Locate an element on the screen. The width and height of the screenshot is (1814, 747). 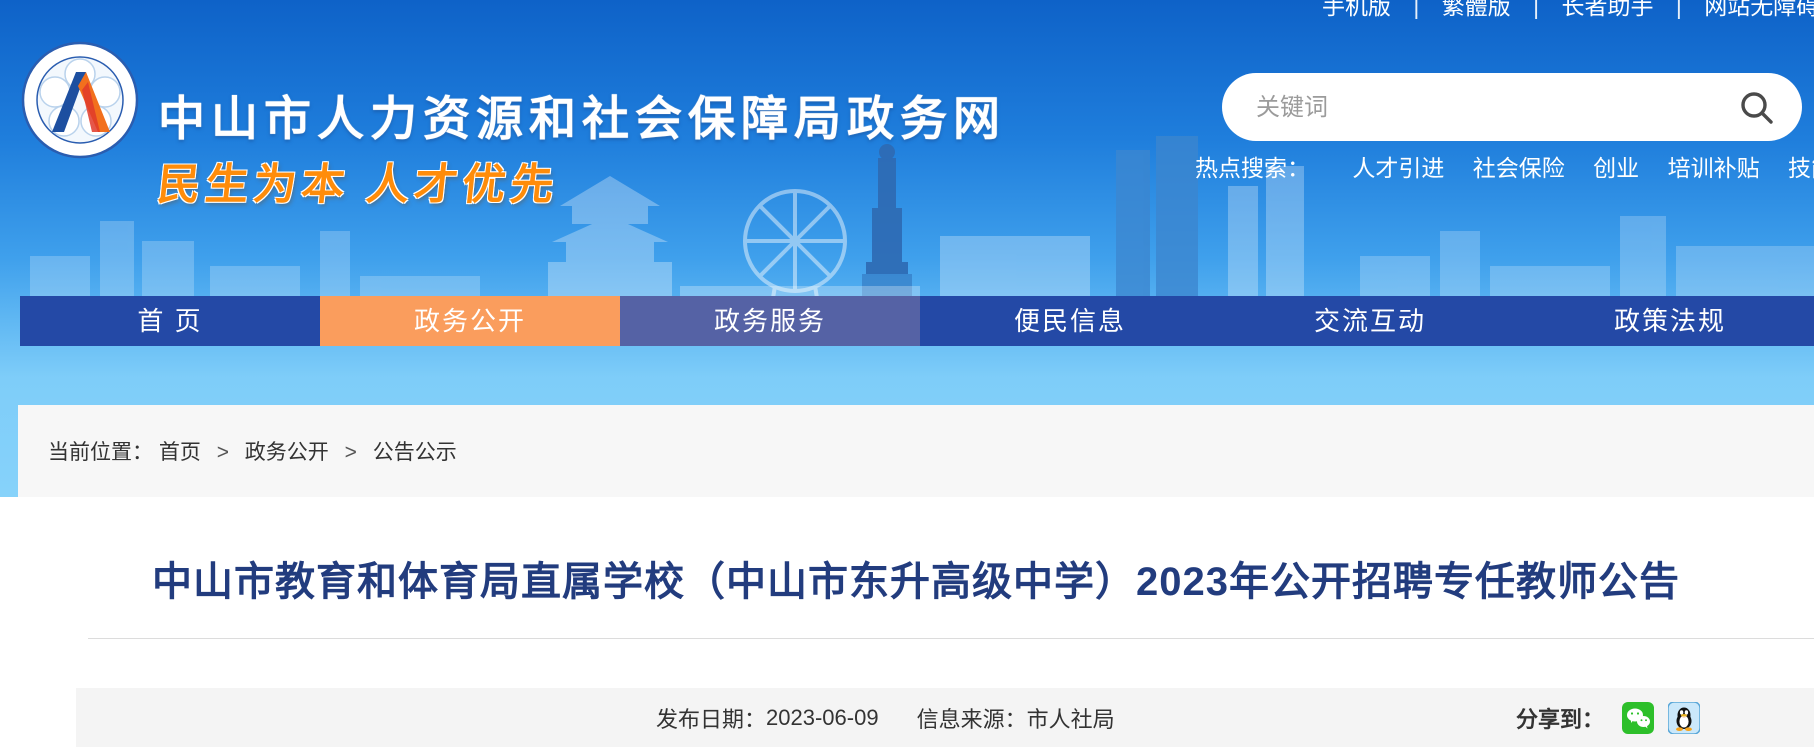
qq-icon is located at coordinates (1684, 718).